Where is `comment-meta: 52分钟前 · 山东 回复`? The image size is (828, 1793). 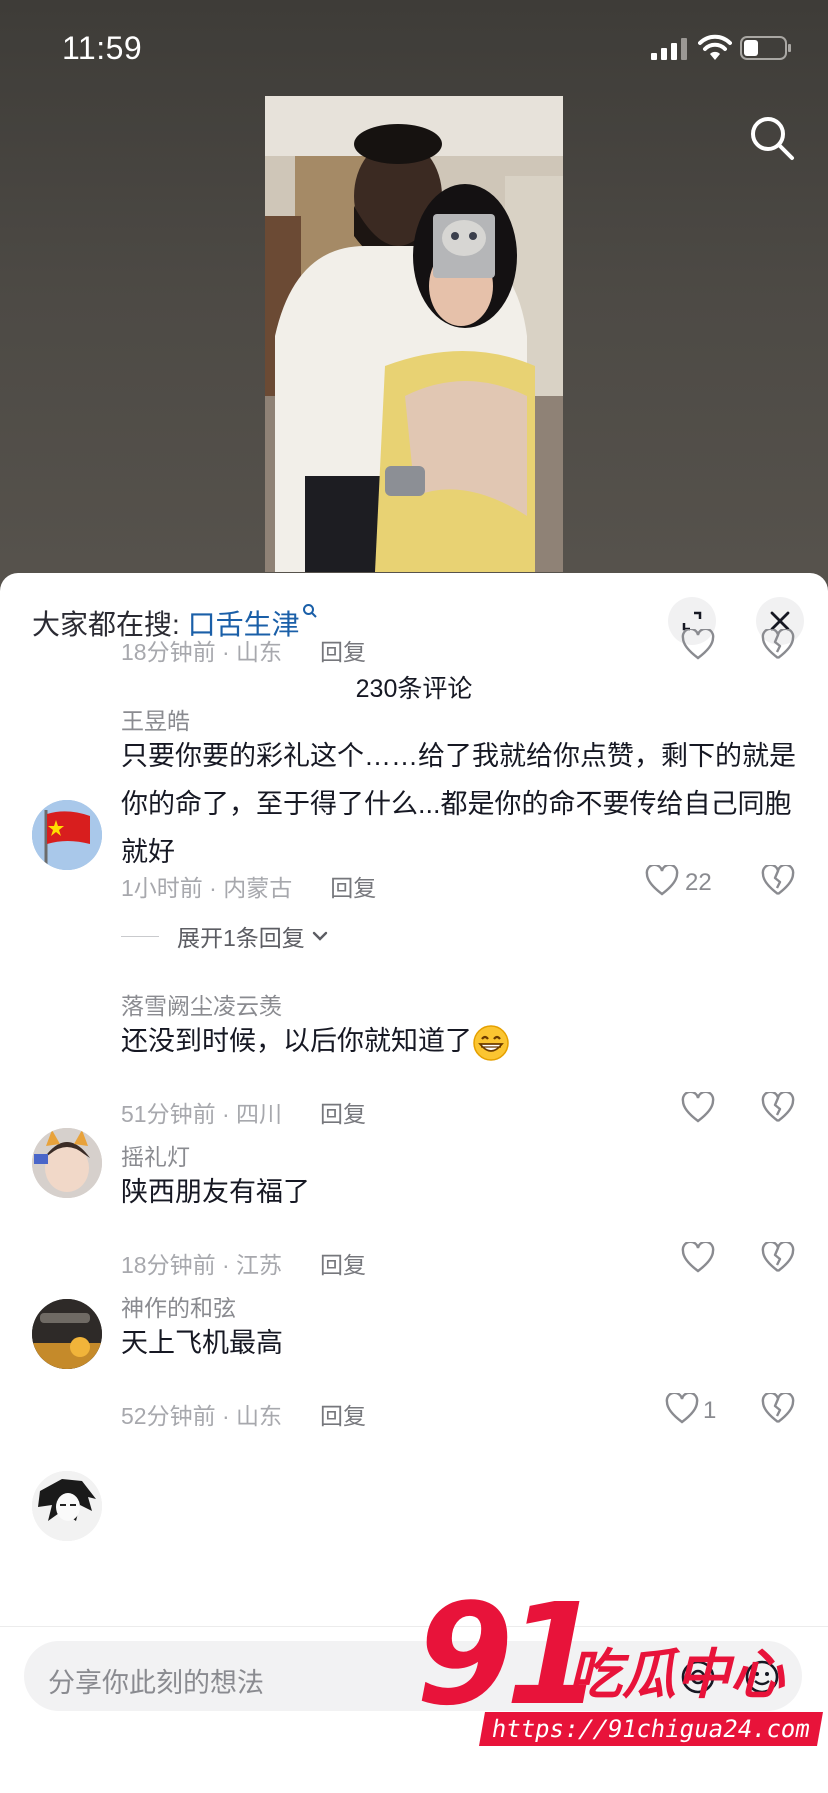 comment-meta: 52分钟前 · 山东 回复 is located at coordinates (243, 1414).